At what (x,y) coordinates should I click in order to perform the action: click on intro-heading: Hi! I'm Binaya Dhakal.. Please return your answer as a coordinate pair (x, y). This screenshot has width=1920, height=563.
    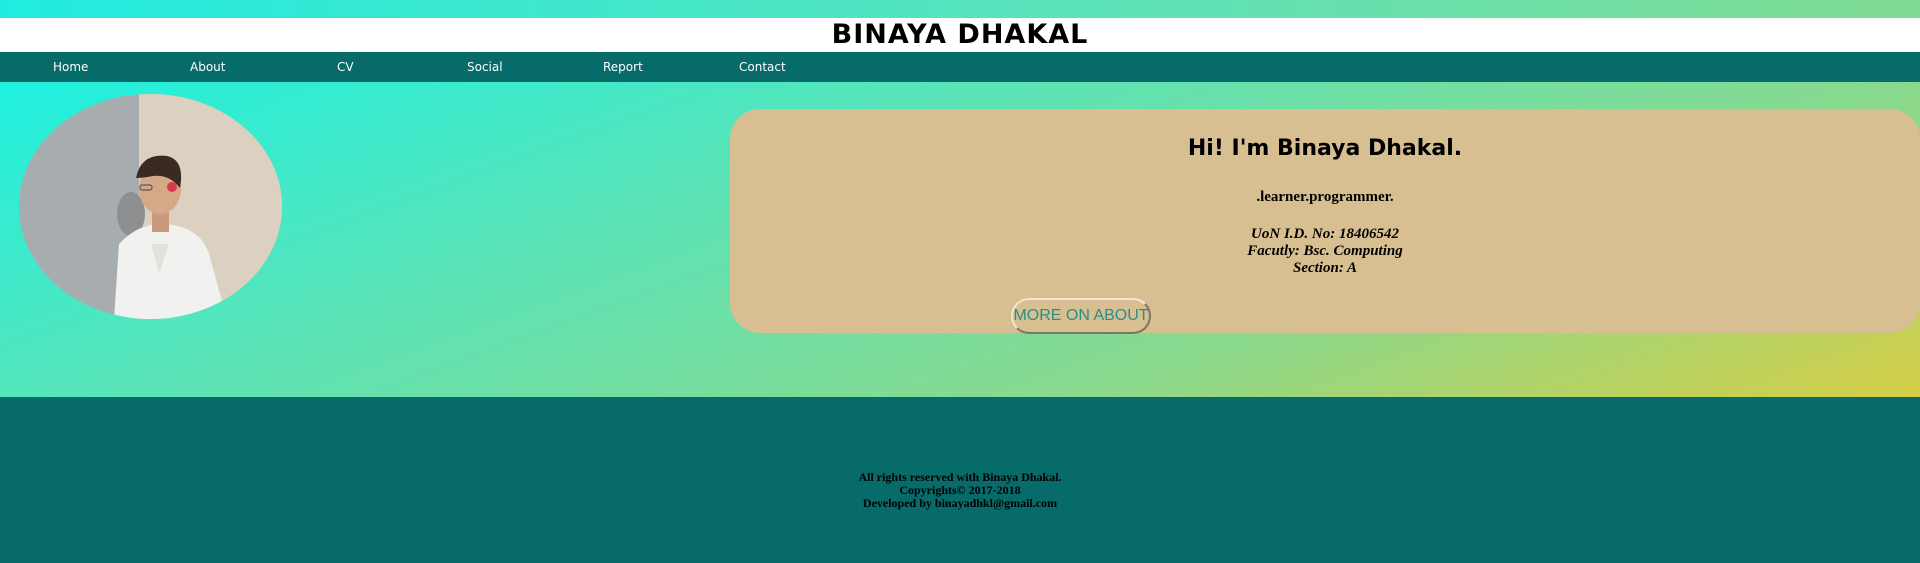
    Looking at the image, I should click on (1325, 148).